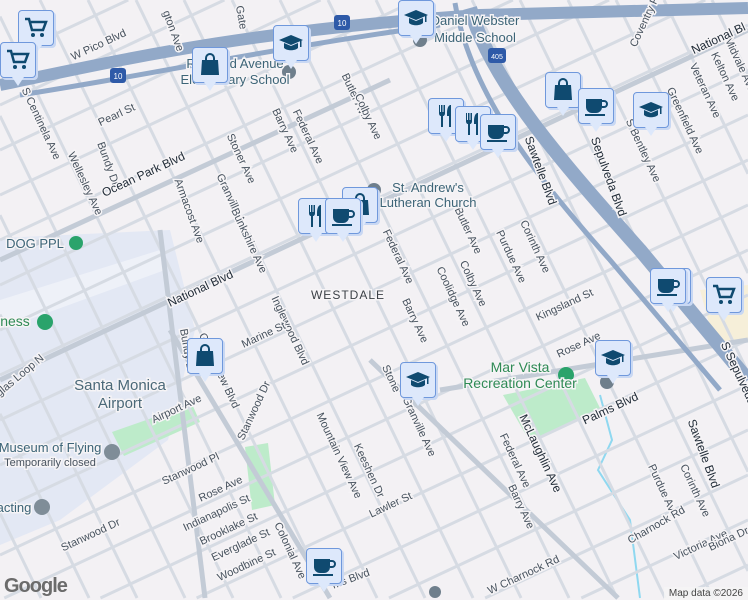 This screenshot has height=600, width=748. Describe the element at coordinates (475, 37) in the screenshot. I see `map-label: Middle School` at that location.